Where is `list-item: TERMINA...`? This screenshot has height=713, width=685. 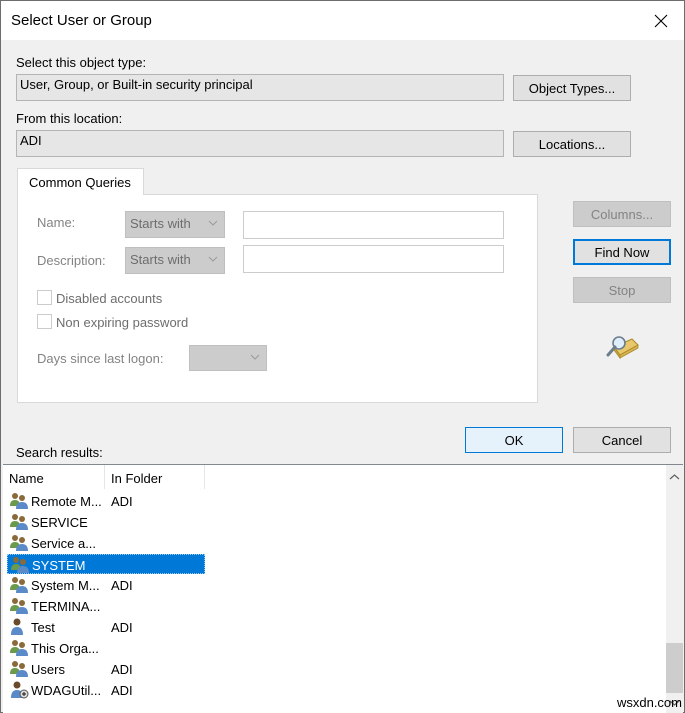
list-item: TERMINA... is located at coordinates (106, 606).